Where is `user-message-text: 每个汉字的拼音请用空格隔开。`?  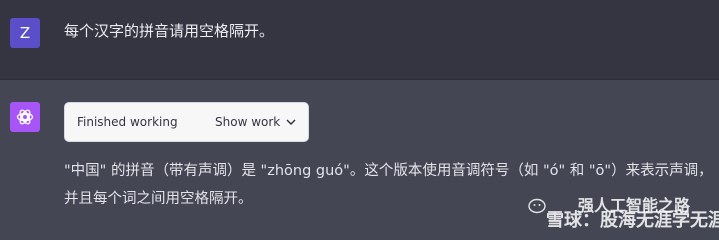
user-message-text: 每个汉字的拼音请用空格隔开。 is located at coordinates (169, 31).